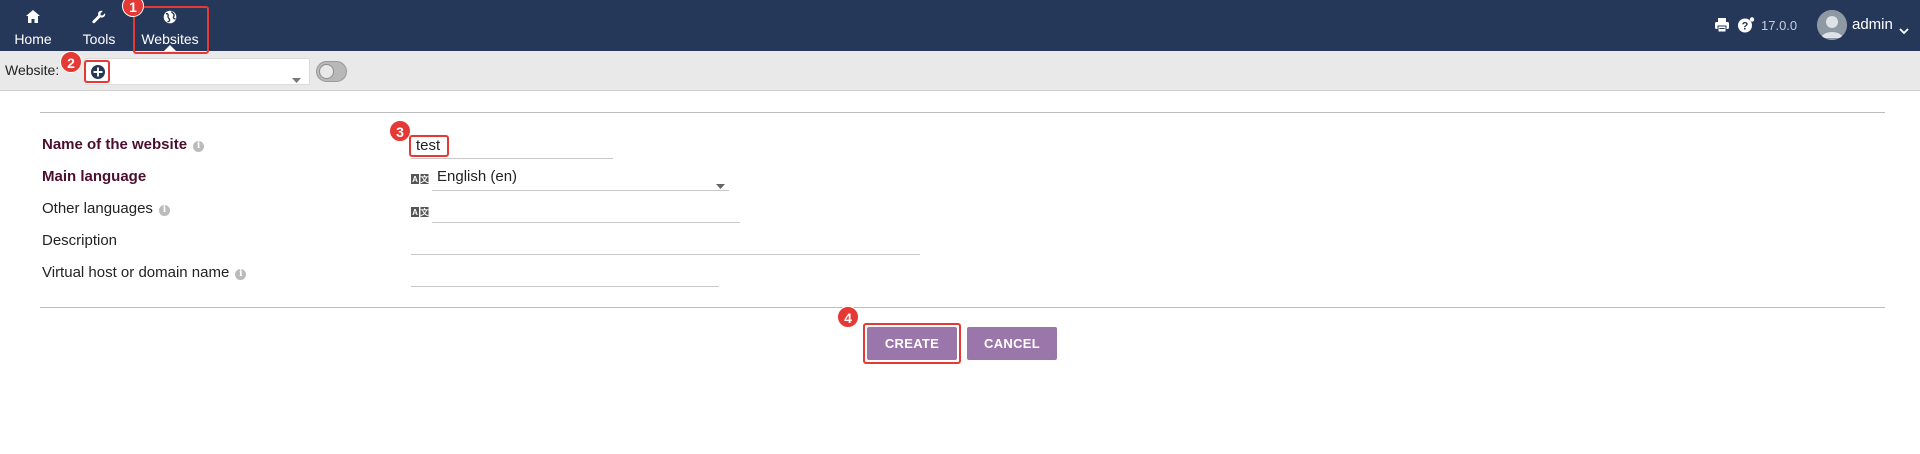  Describe the element at coordinates (912, 343) in the screenshot. I see `annotation-highlight-create` at that location.